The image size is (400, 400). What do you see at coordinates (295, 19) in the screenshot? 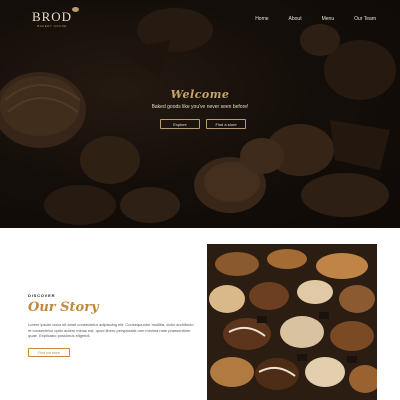
I see `nav-item-about: About` at bounding box center [295, 19].